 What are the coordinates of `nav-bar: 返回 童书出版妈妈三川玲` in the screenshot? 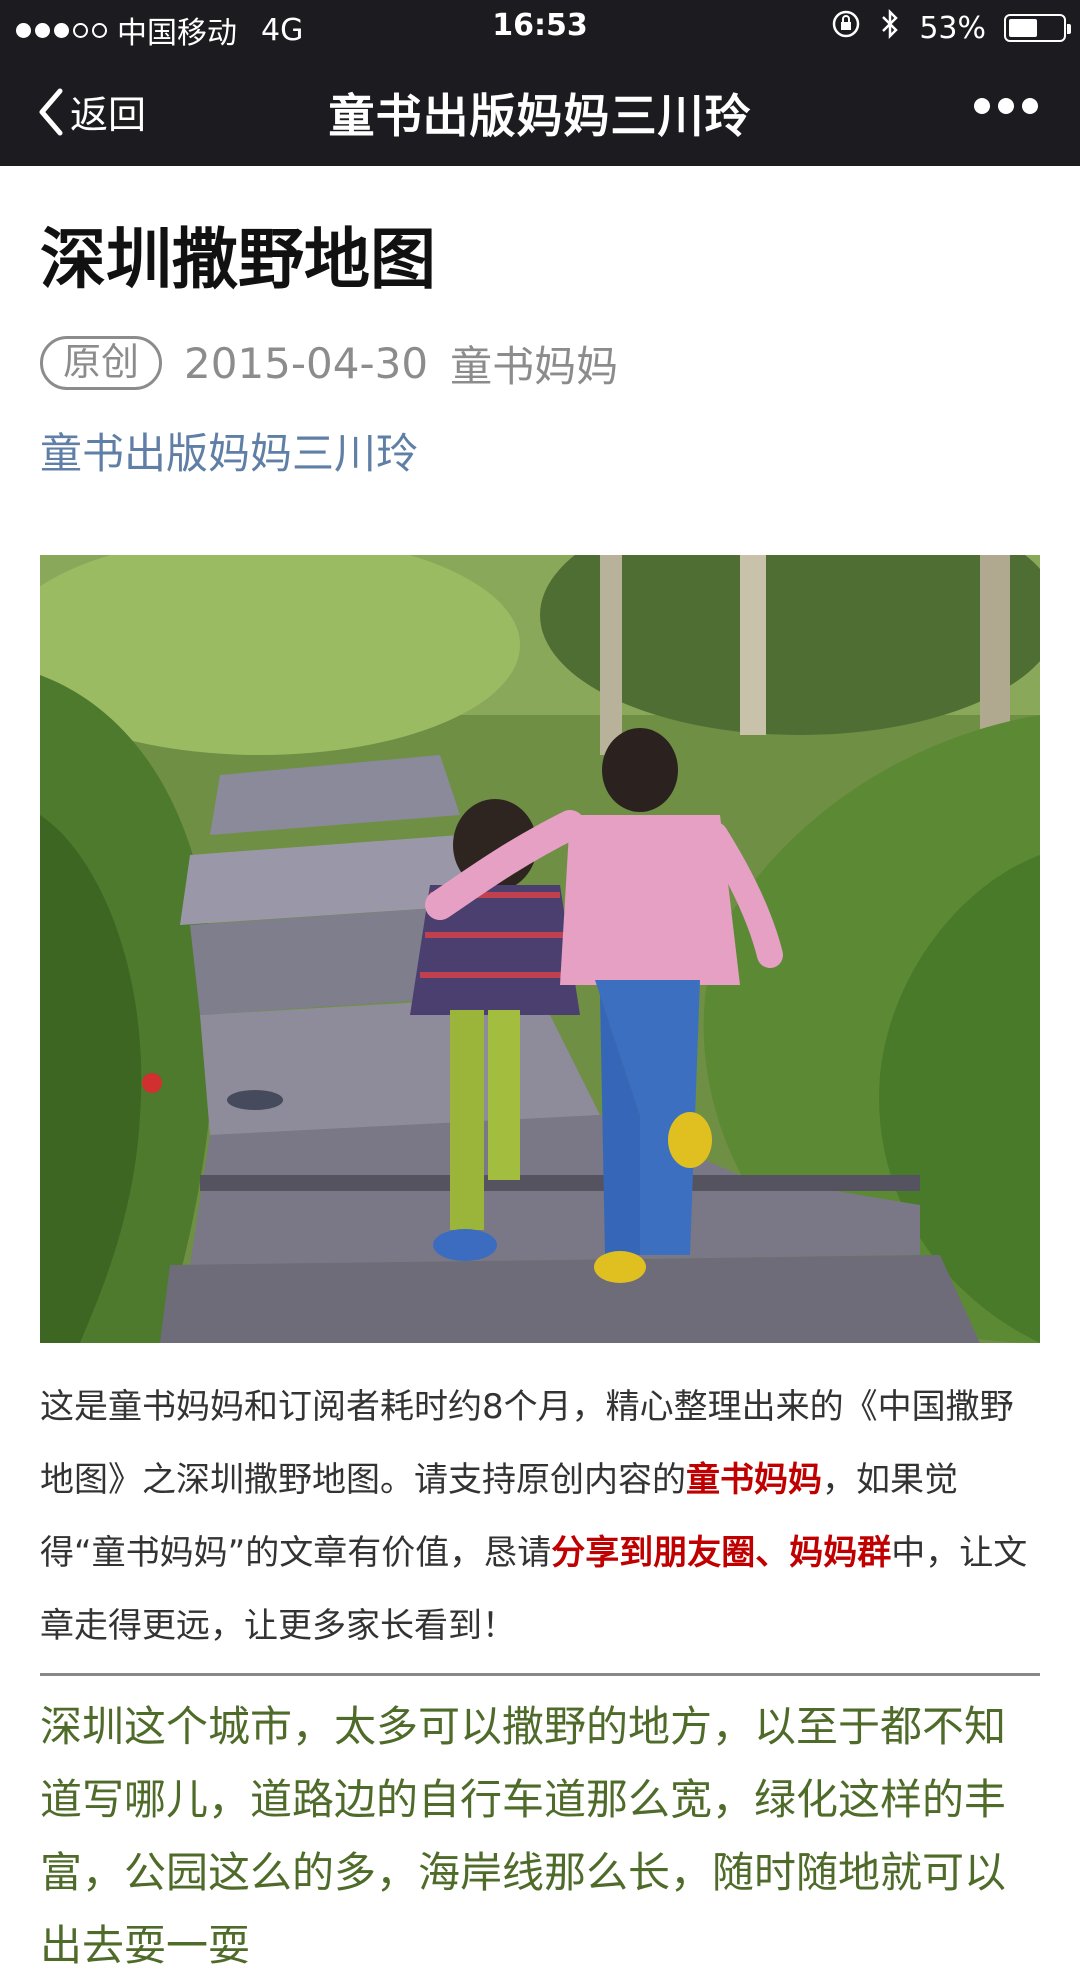 It's located at (540, 110).